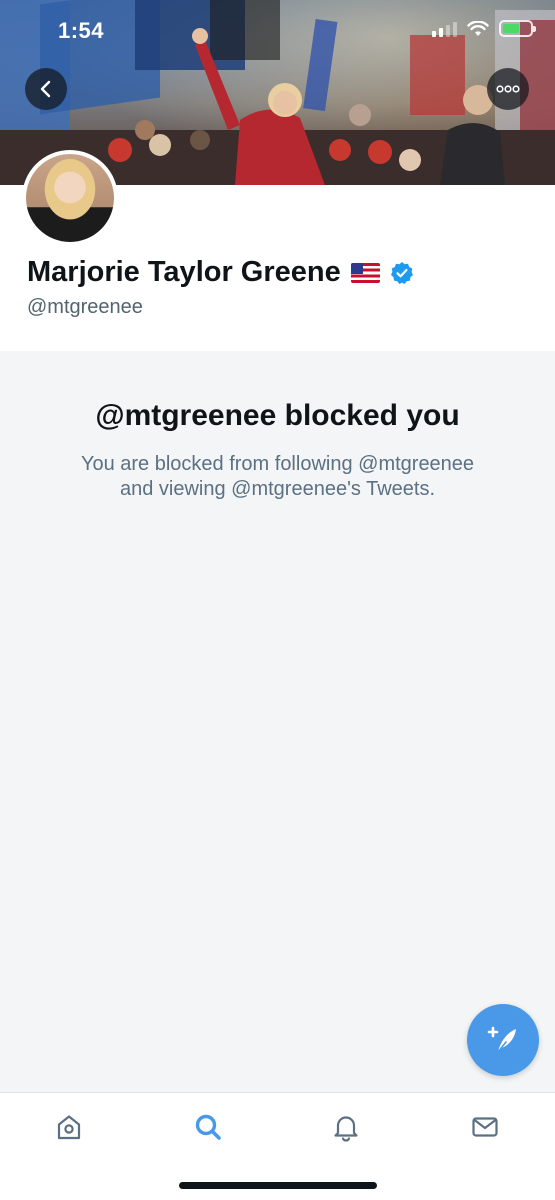 The image size is (555, 1200). I want to click on tab-home, so click(69, 1127).